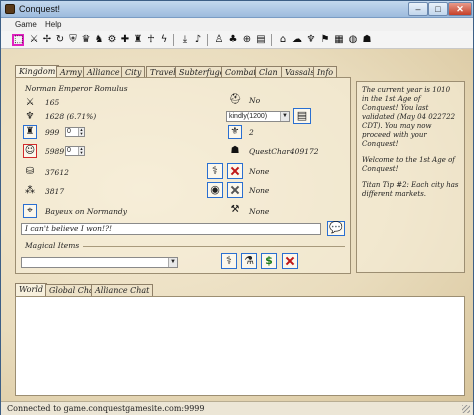 Image resolution: width=474 pixels, height=415 pixels. Describe the element at coordinates (237, 24) in the screenshot. I see `menu-bar: Game Help` at that location.